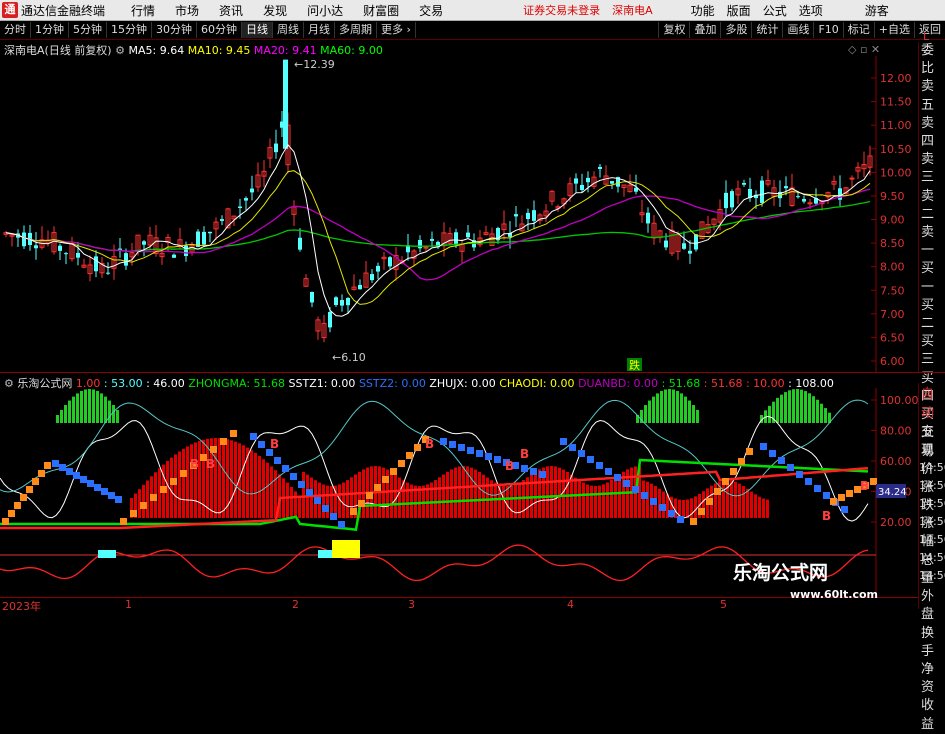  I want to click on menu-function: 功能, so click(703, 10).